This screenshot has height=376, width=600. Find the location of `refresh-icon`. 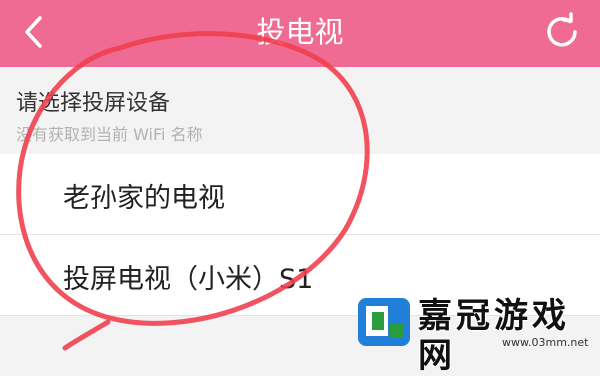

refresh-icon is located at coordinates (562, 29).